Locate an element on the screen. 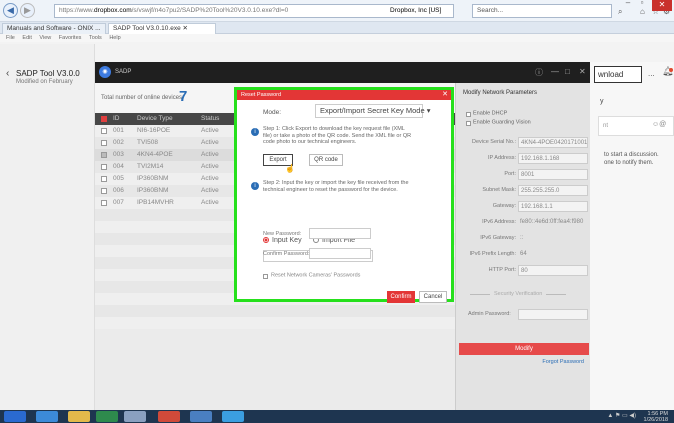 This screenshot has height=423, width=674. input-key-radio: Input Key is located at coordinates (282, 240).